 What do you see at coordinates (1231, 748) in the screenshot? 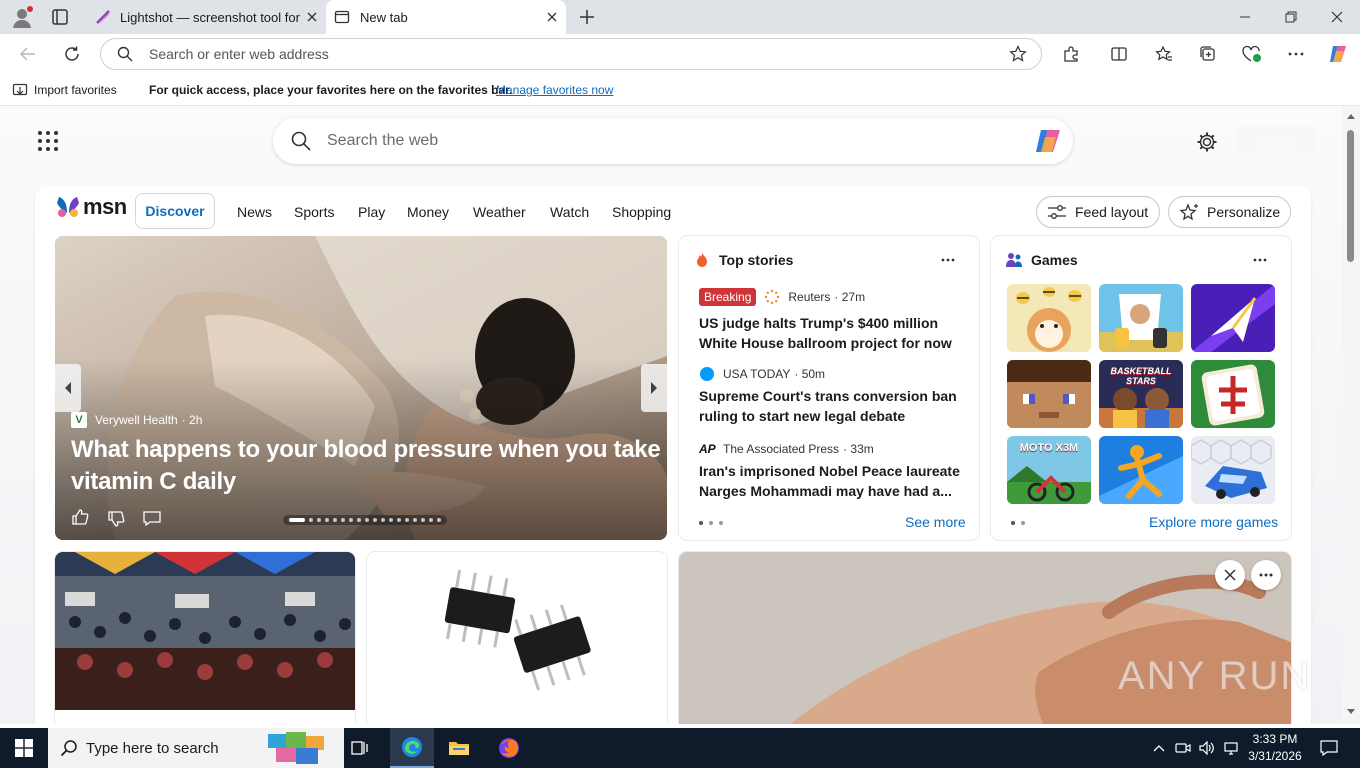
I see `network-icon` at bounding box center [1231, 748].